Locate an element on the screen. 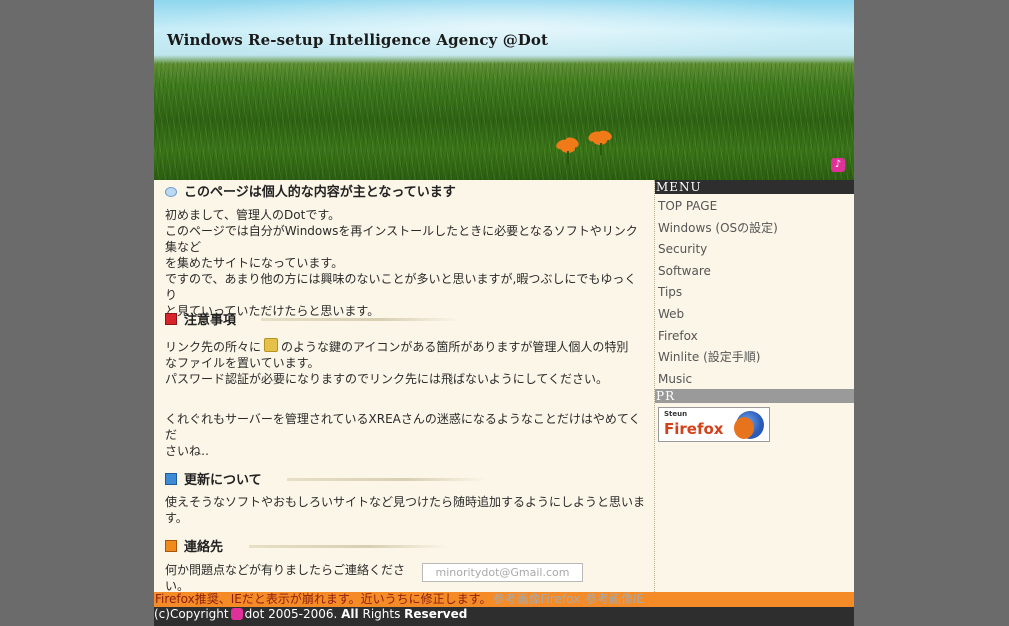 The height and width of the screenshot is (626, 1009). text-line: パスワード認証が必要になりますのでリンク先には飛ばないようにしてください。 is located at coordinates (387, 379).